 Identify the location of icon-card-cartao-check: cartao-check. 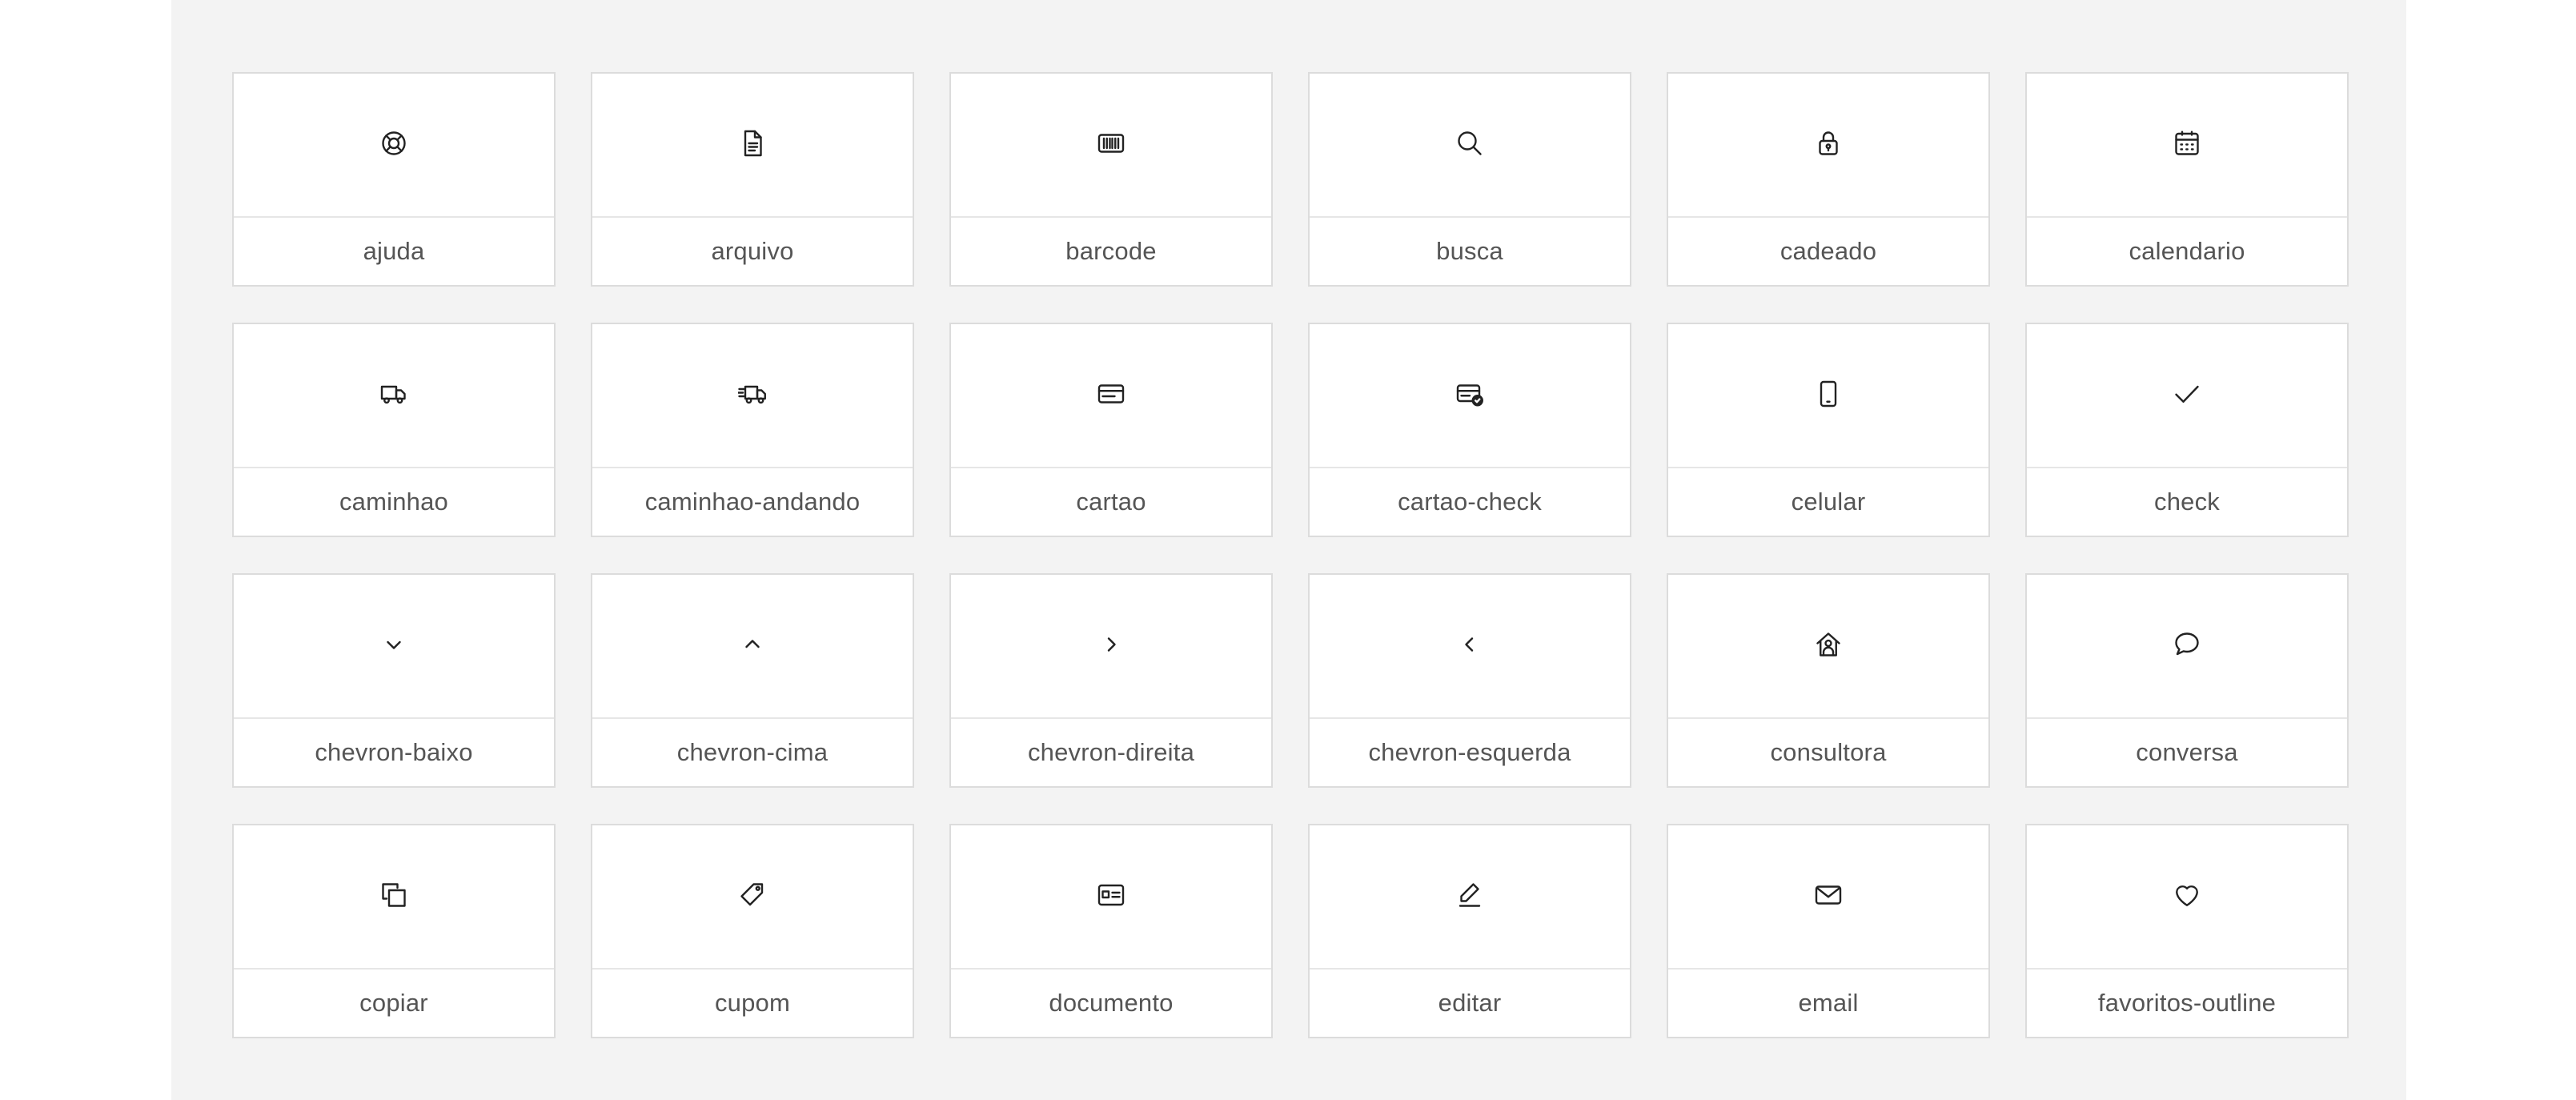
(1469, 430).